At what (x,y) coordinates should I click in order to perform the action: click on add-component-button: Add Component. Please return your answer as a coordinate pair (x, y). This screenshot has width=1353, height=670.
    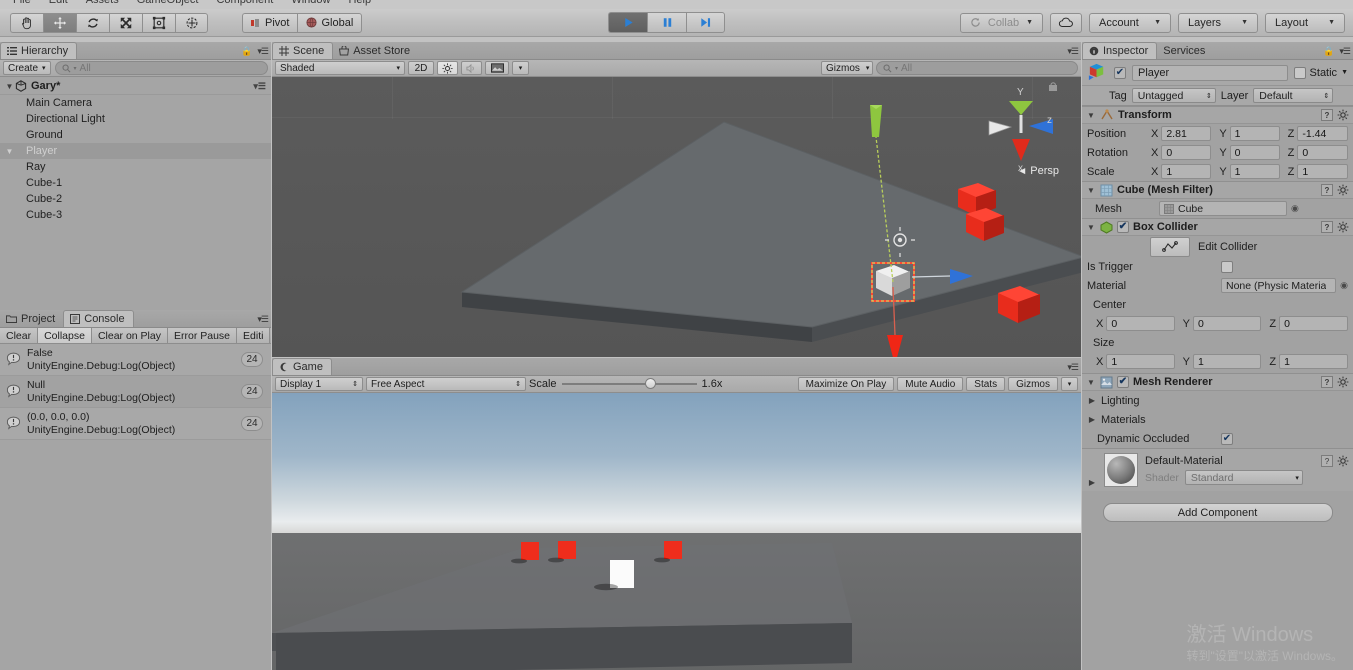
    Looking at the image, I should click on (1217, 512).